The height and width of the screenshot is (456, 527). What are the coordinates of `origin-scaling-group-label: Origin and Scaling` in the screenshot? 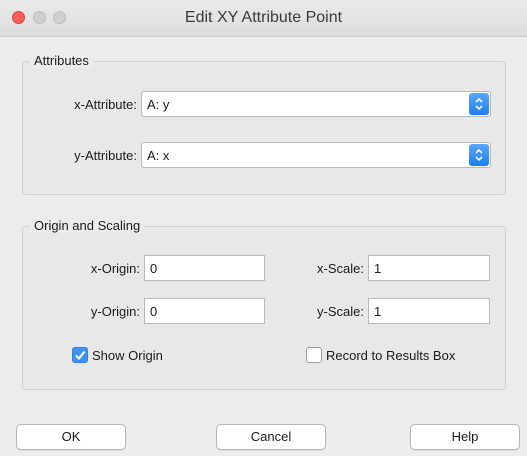 It's located at (87, 225).